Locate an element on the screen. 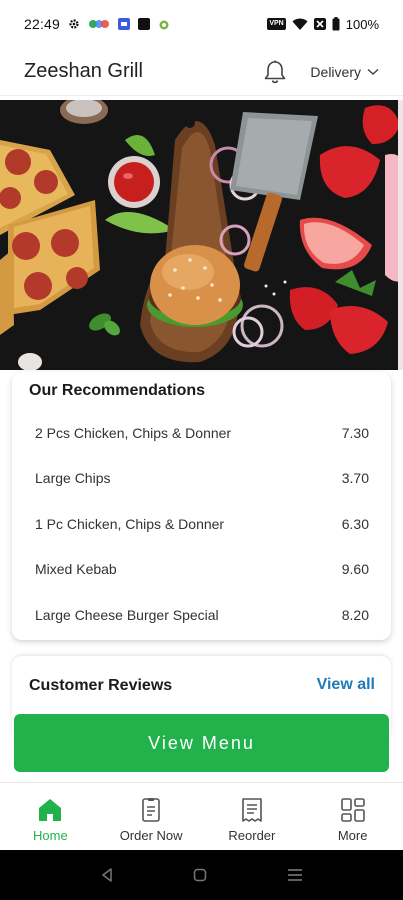  bottom-navigation: Home Order Now Reorder More is located at coordinates (201, 816).